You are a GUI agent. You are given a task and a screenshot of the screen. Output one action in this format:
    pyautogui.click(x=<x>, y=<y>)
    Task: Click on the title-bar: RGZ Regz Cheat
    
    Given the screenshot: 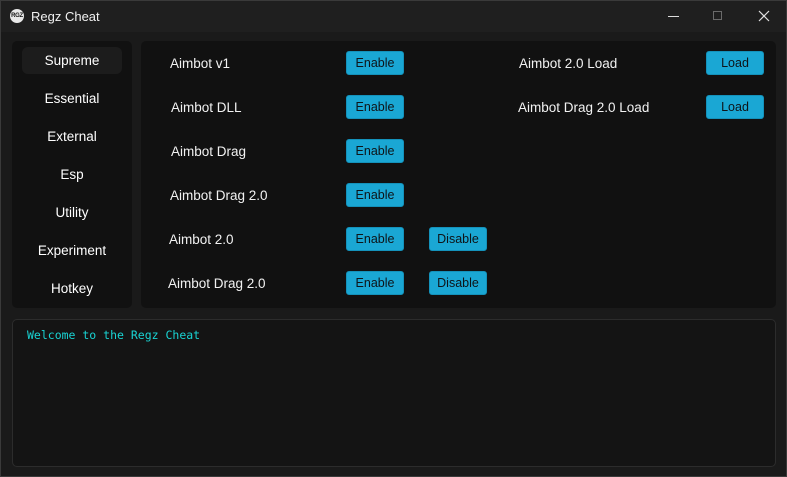 What is the action you would take?
    pyautogui.click(x=393, y=16)
    